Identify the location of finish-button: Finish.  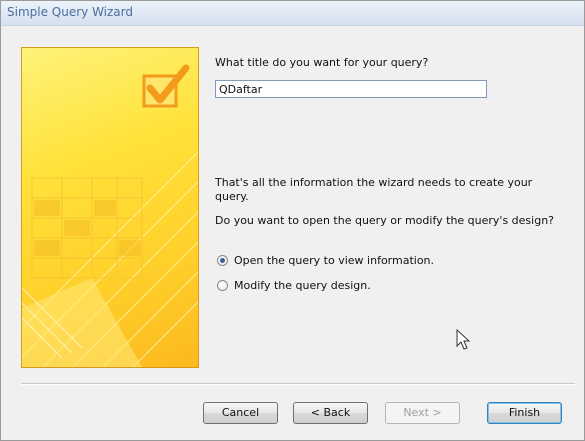
(524, 413).